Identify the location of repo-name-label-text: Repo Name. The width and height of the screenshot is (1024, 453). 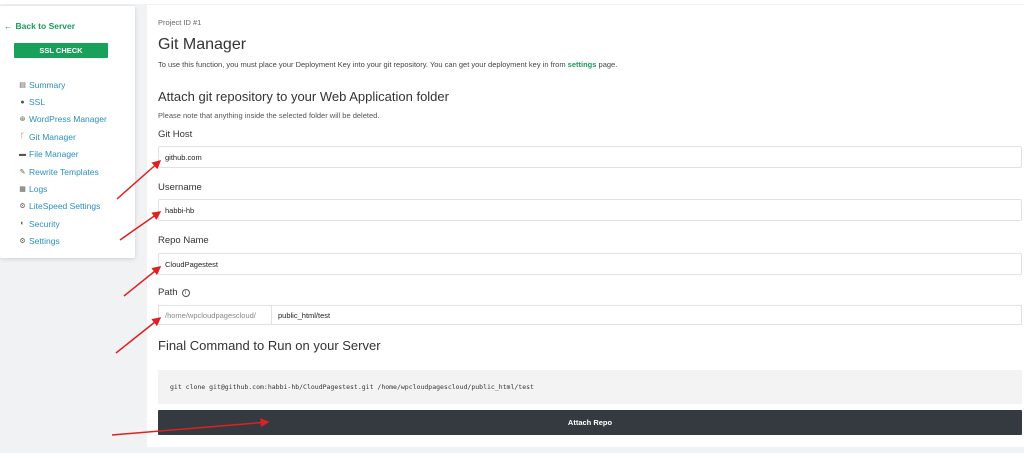
(183, 240).